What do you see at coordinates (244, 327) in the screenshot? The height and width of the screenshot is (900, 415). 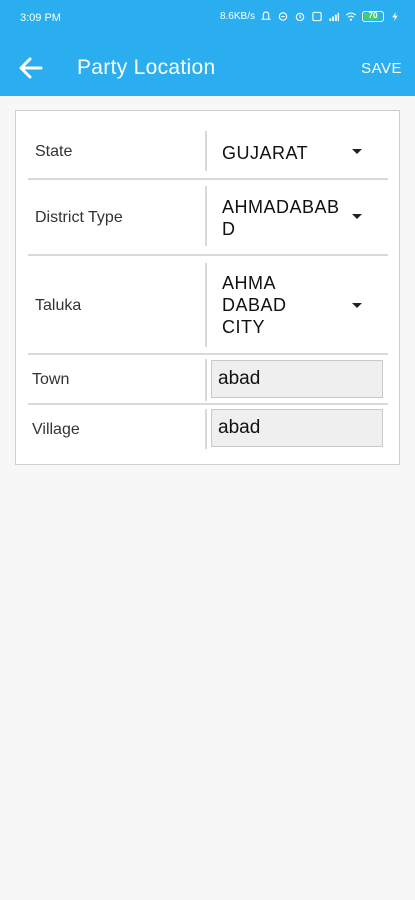 I see `taluka-value-line-3: CITY` at bounding box center [244, 327].